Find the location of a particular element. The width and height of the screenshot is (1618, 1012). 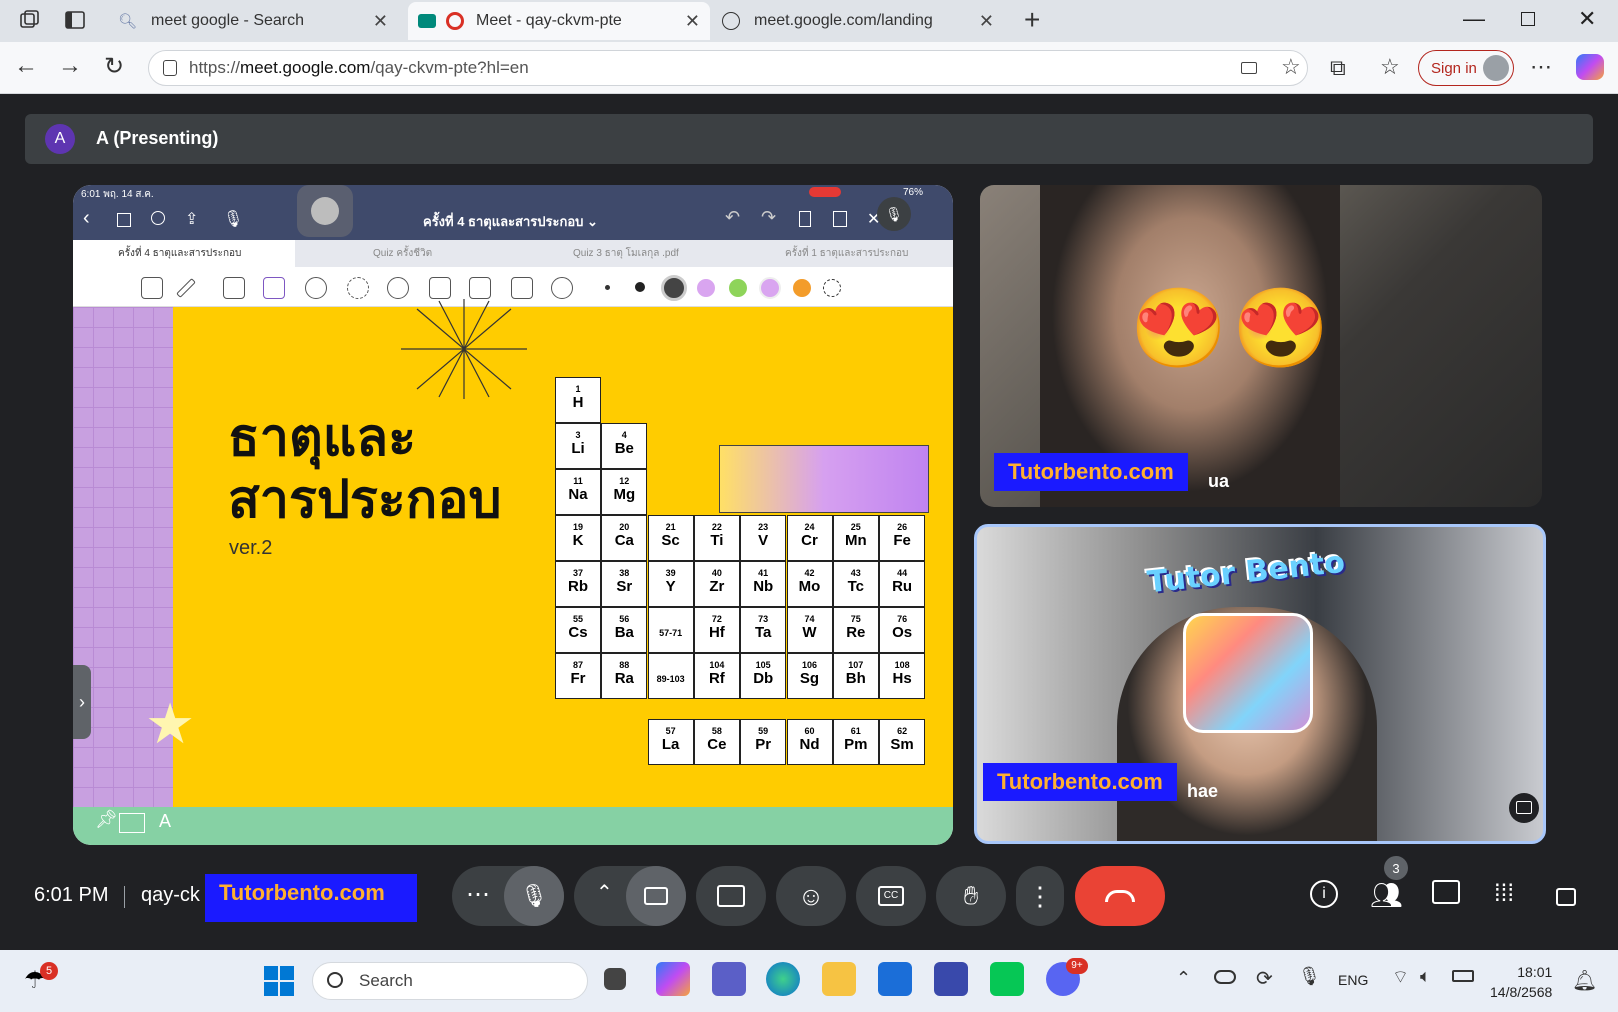

sign-in-label: Sign in is located at coordinates (1454, 68).